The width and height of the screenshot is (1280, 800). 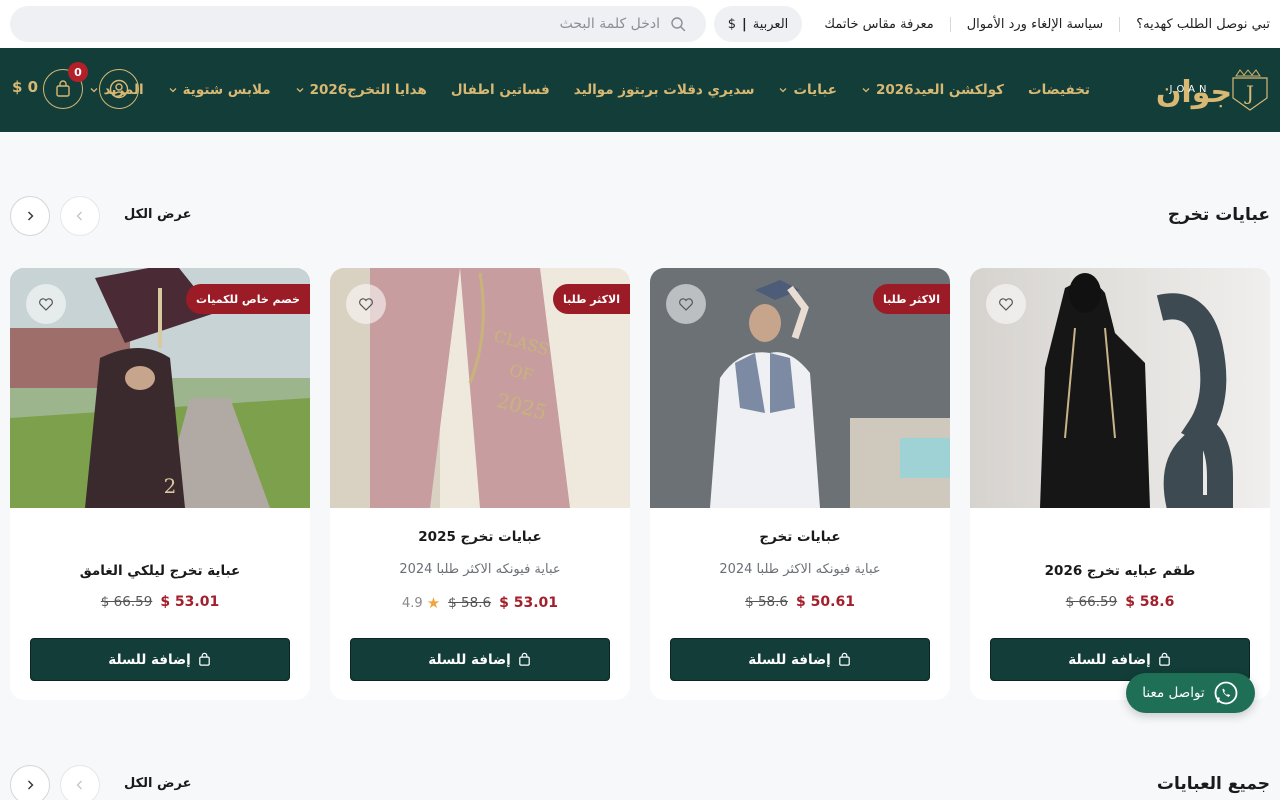 I want to click on language-label: العربية, so click(x=770, y=24).